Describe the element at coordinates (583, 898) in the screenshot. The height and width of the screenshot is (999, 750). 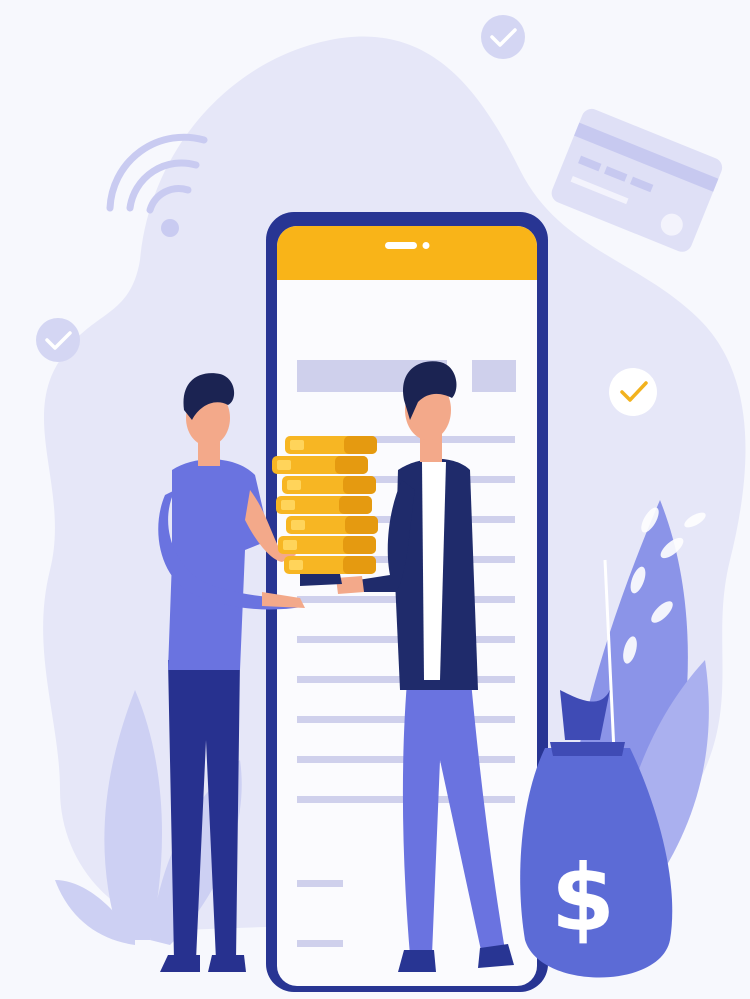
I see `dollar-sign: $` at that location.